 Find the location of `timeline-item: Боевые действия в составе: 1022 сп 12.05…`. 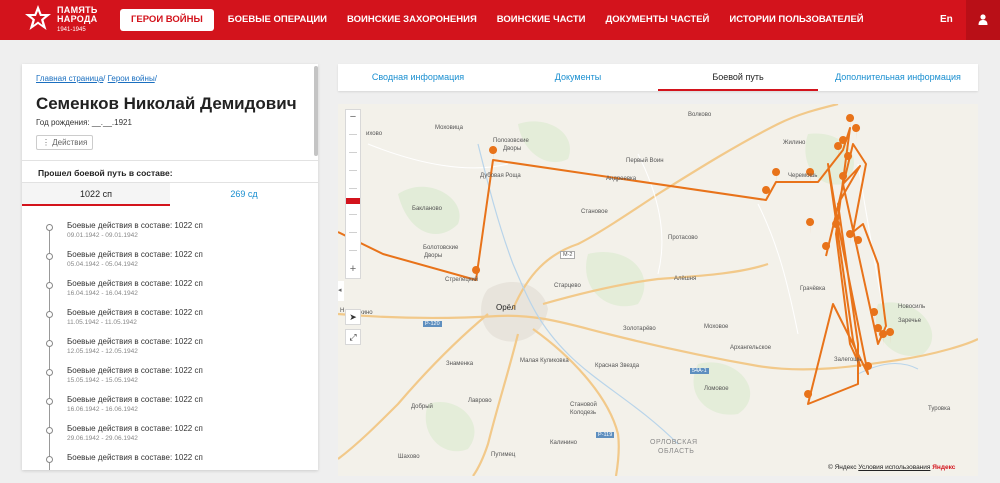

timeline-item: Боевые действия в составе: 1022 сп 12.05… is located at coordinates (170, 348).